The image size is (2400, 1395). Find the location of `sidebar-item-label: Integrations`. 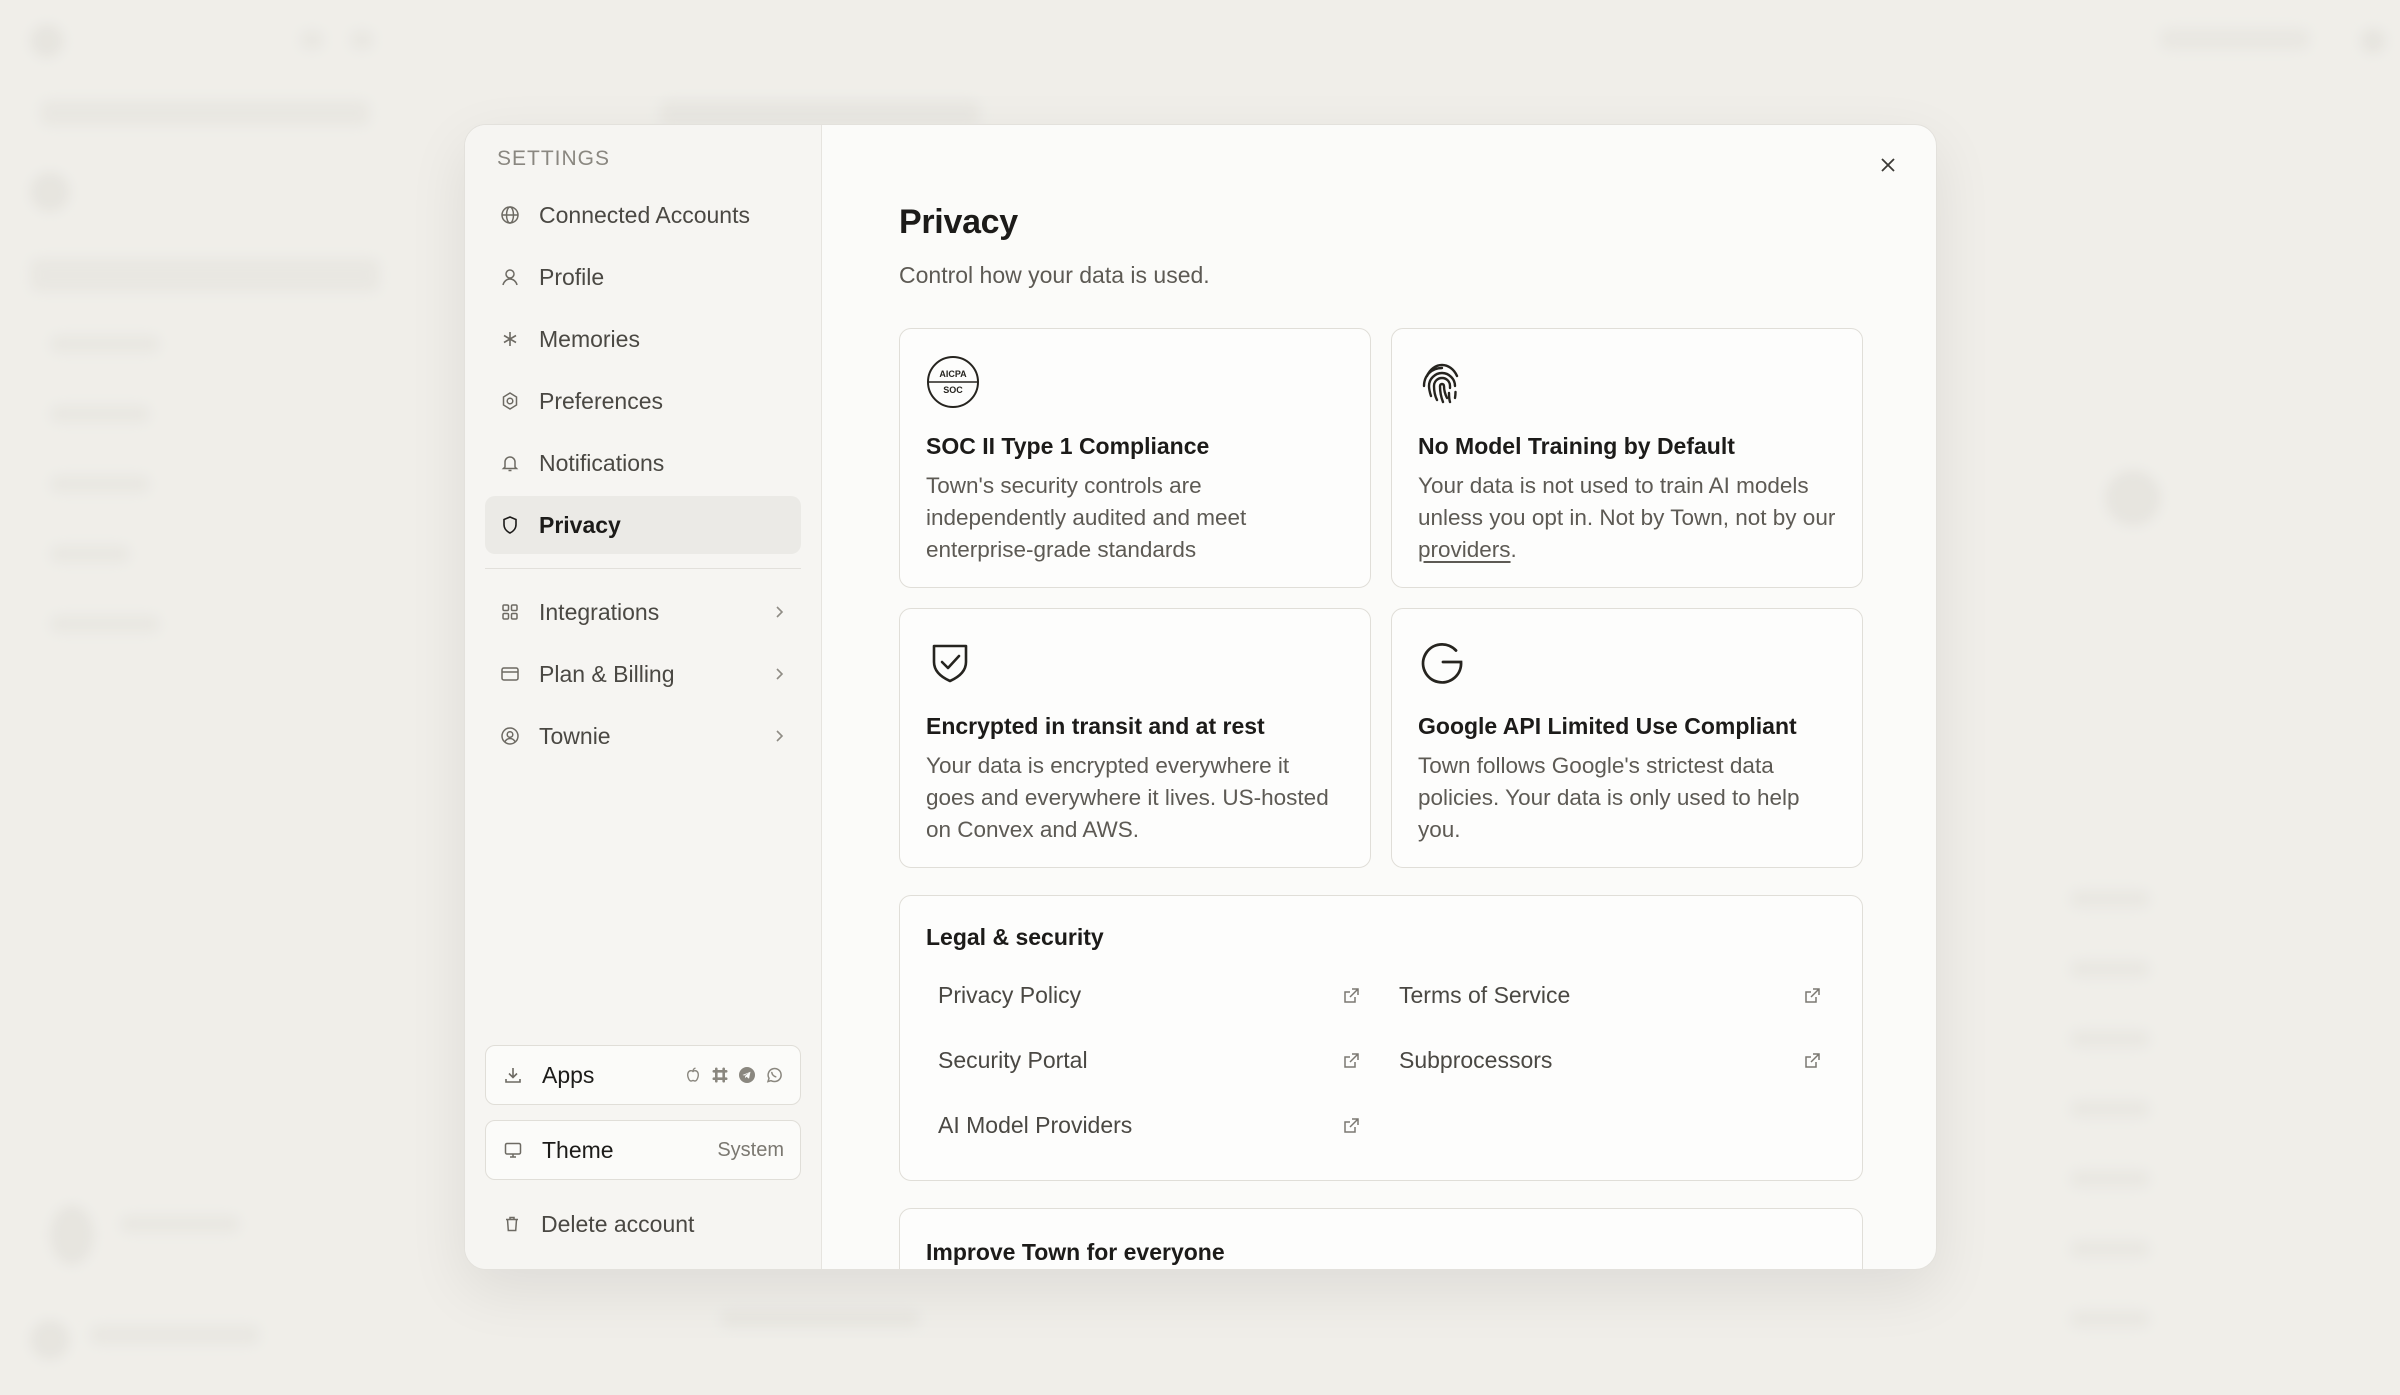

sidebar-item-label: Integrations is located at coordinates (599, 611).